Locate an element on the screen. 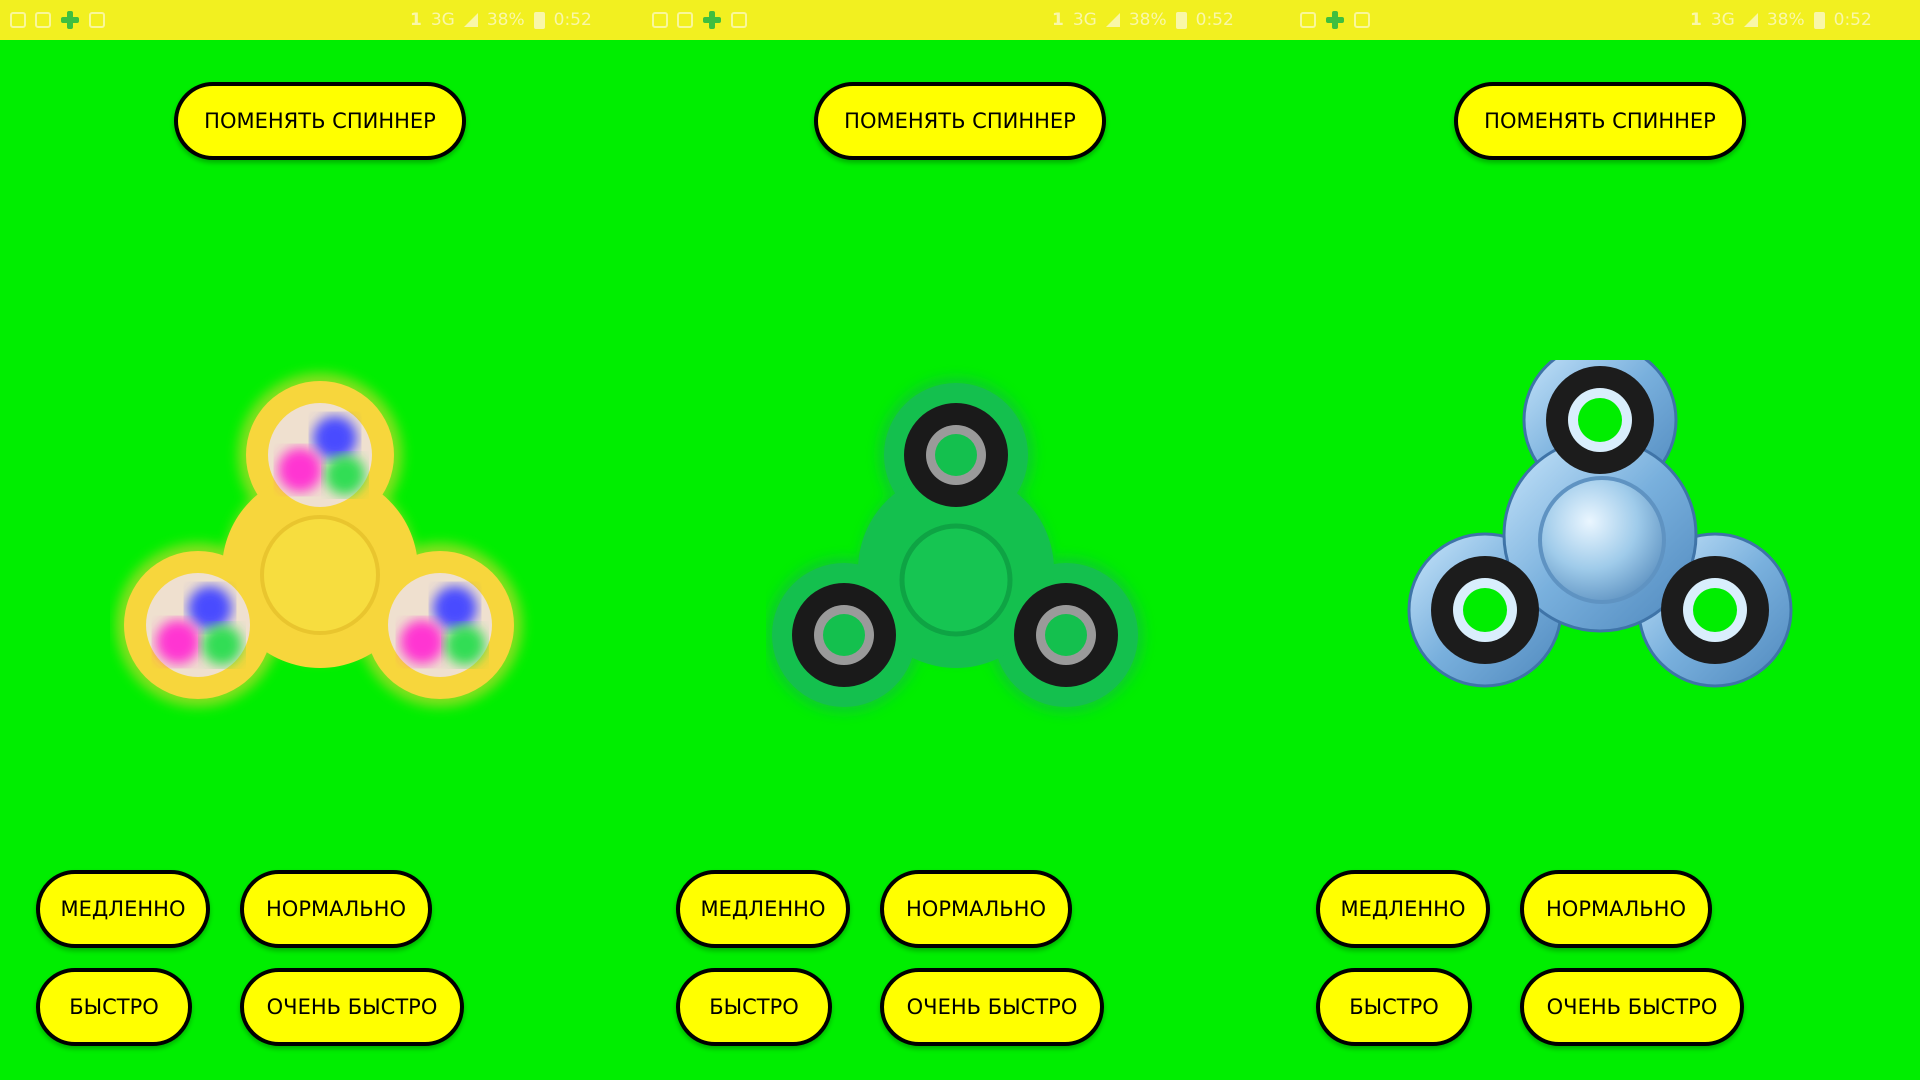 This screenshot has height=1080, width=1920. status-bar-right-0: 1 3G 38% 0:52 is located at coordinates (501, 20).